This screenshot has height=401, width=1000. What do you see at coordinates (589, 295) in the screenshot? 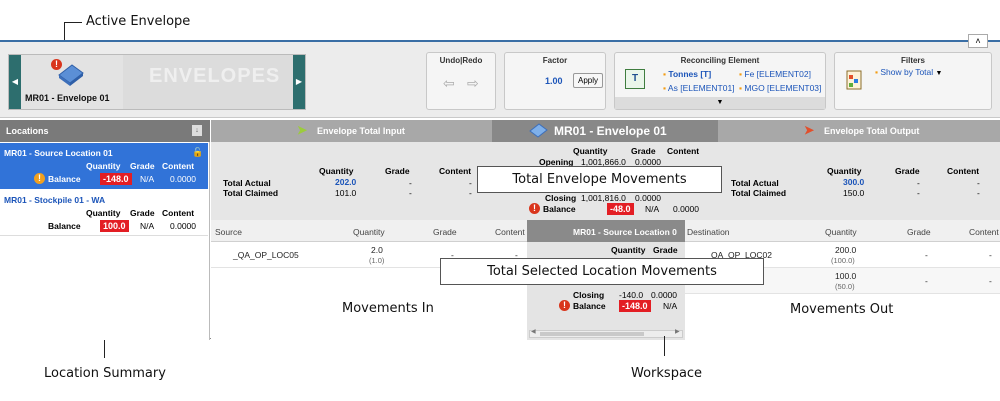
I see `selected-closing-label: Closing` at bounding box center [589, 295].